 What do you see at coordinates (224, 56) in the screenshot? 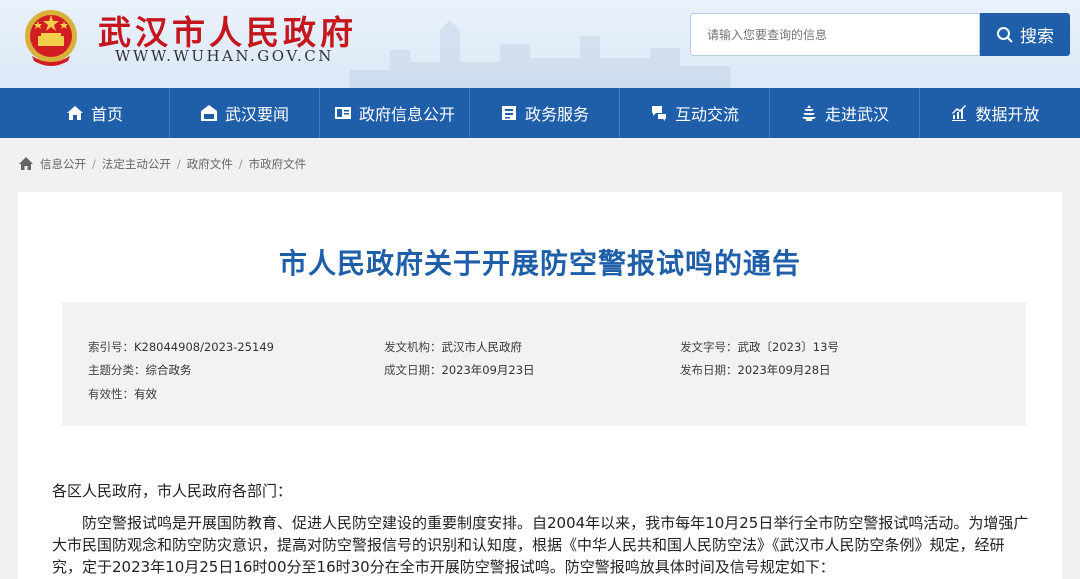
I see `site-url: WWW.WUHAN.GOV.CN` at bounding box center [224, 56].